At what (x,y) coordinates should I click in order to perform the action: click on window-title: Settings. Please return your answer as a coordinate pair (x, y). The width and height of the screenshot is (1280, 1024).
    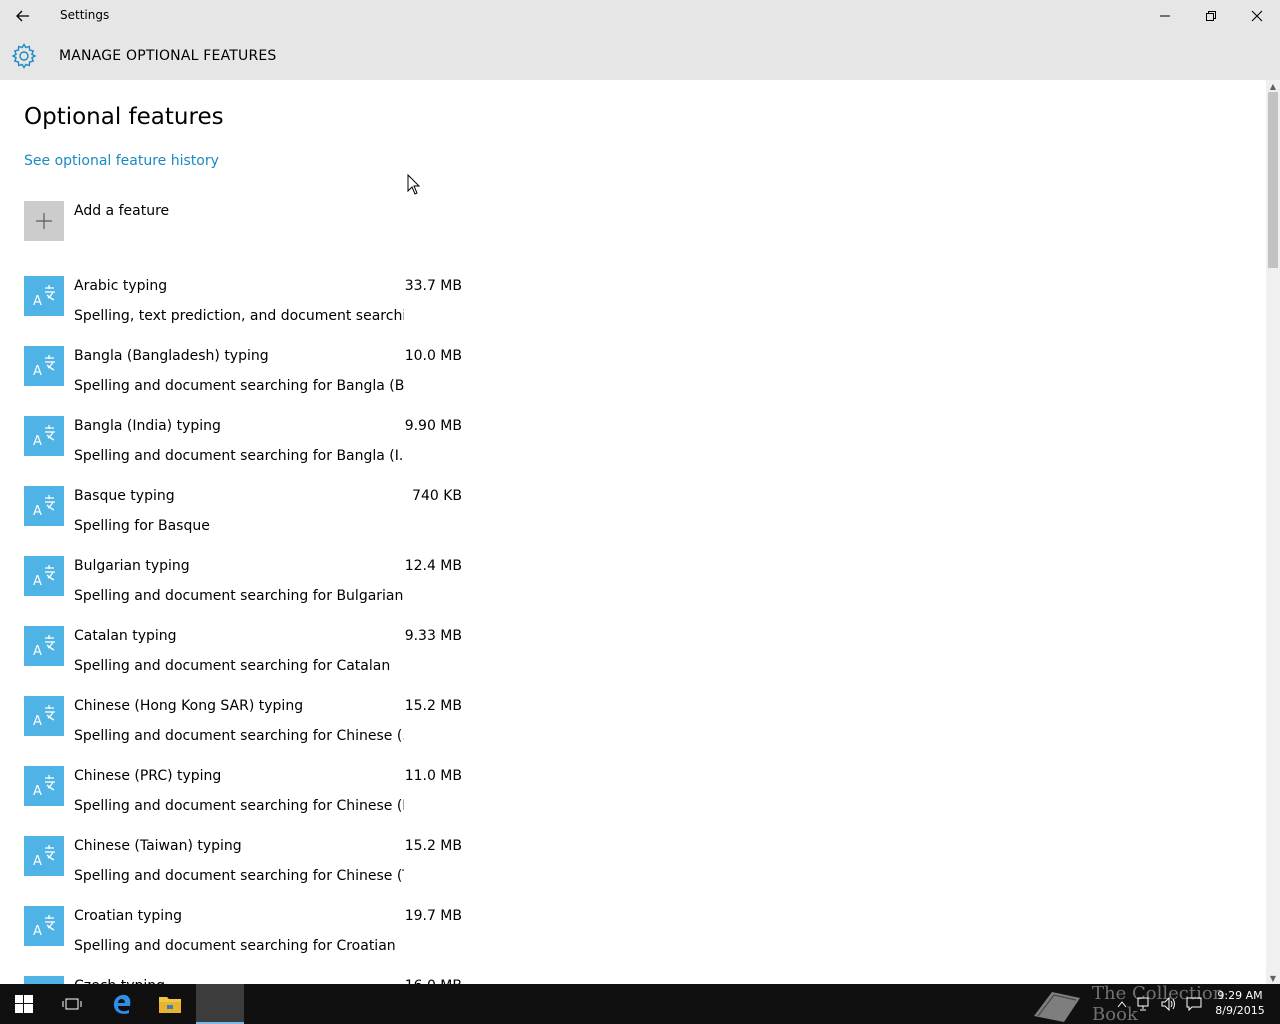
    Looking at the image, I should click on (85, 15).